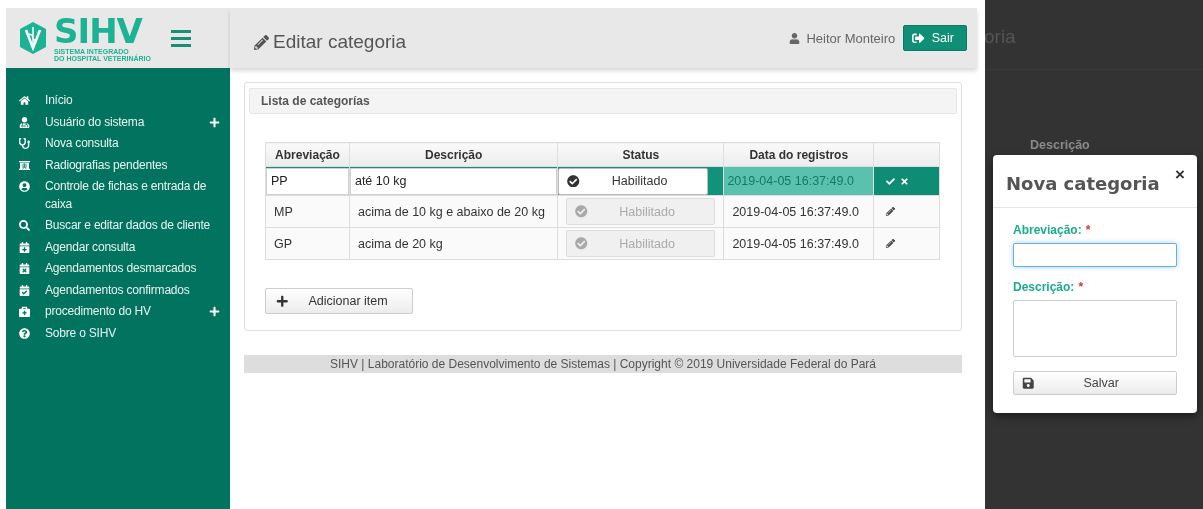  What do you see at coordinates (307, 154) in the screenshot?
I see `column-header: Abreviação` at bounding box center [307, 154].